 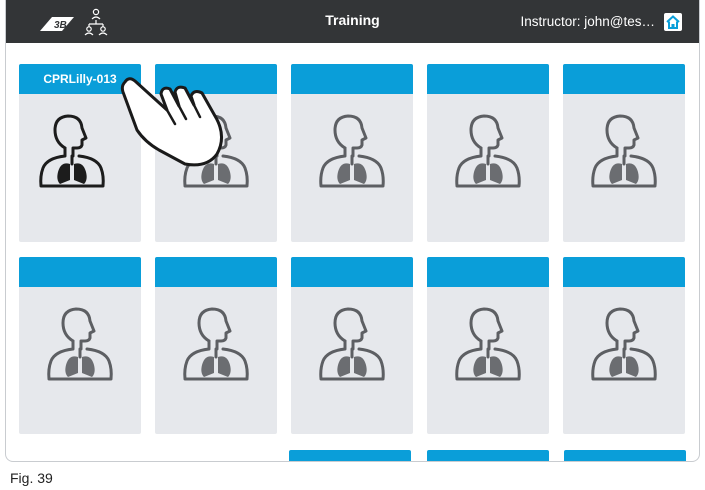 I want to click on page-title: Training, so click(x=352, y=20).